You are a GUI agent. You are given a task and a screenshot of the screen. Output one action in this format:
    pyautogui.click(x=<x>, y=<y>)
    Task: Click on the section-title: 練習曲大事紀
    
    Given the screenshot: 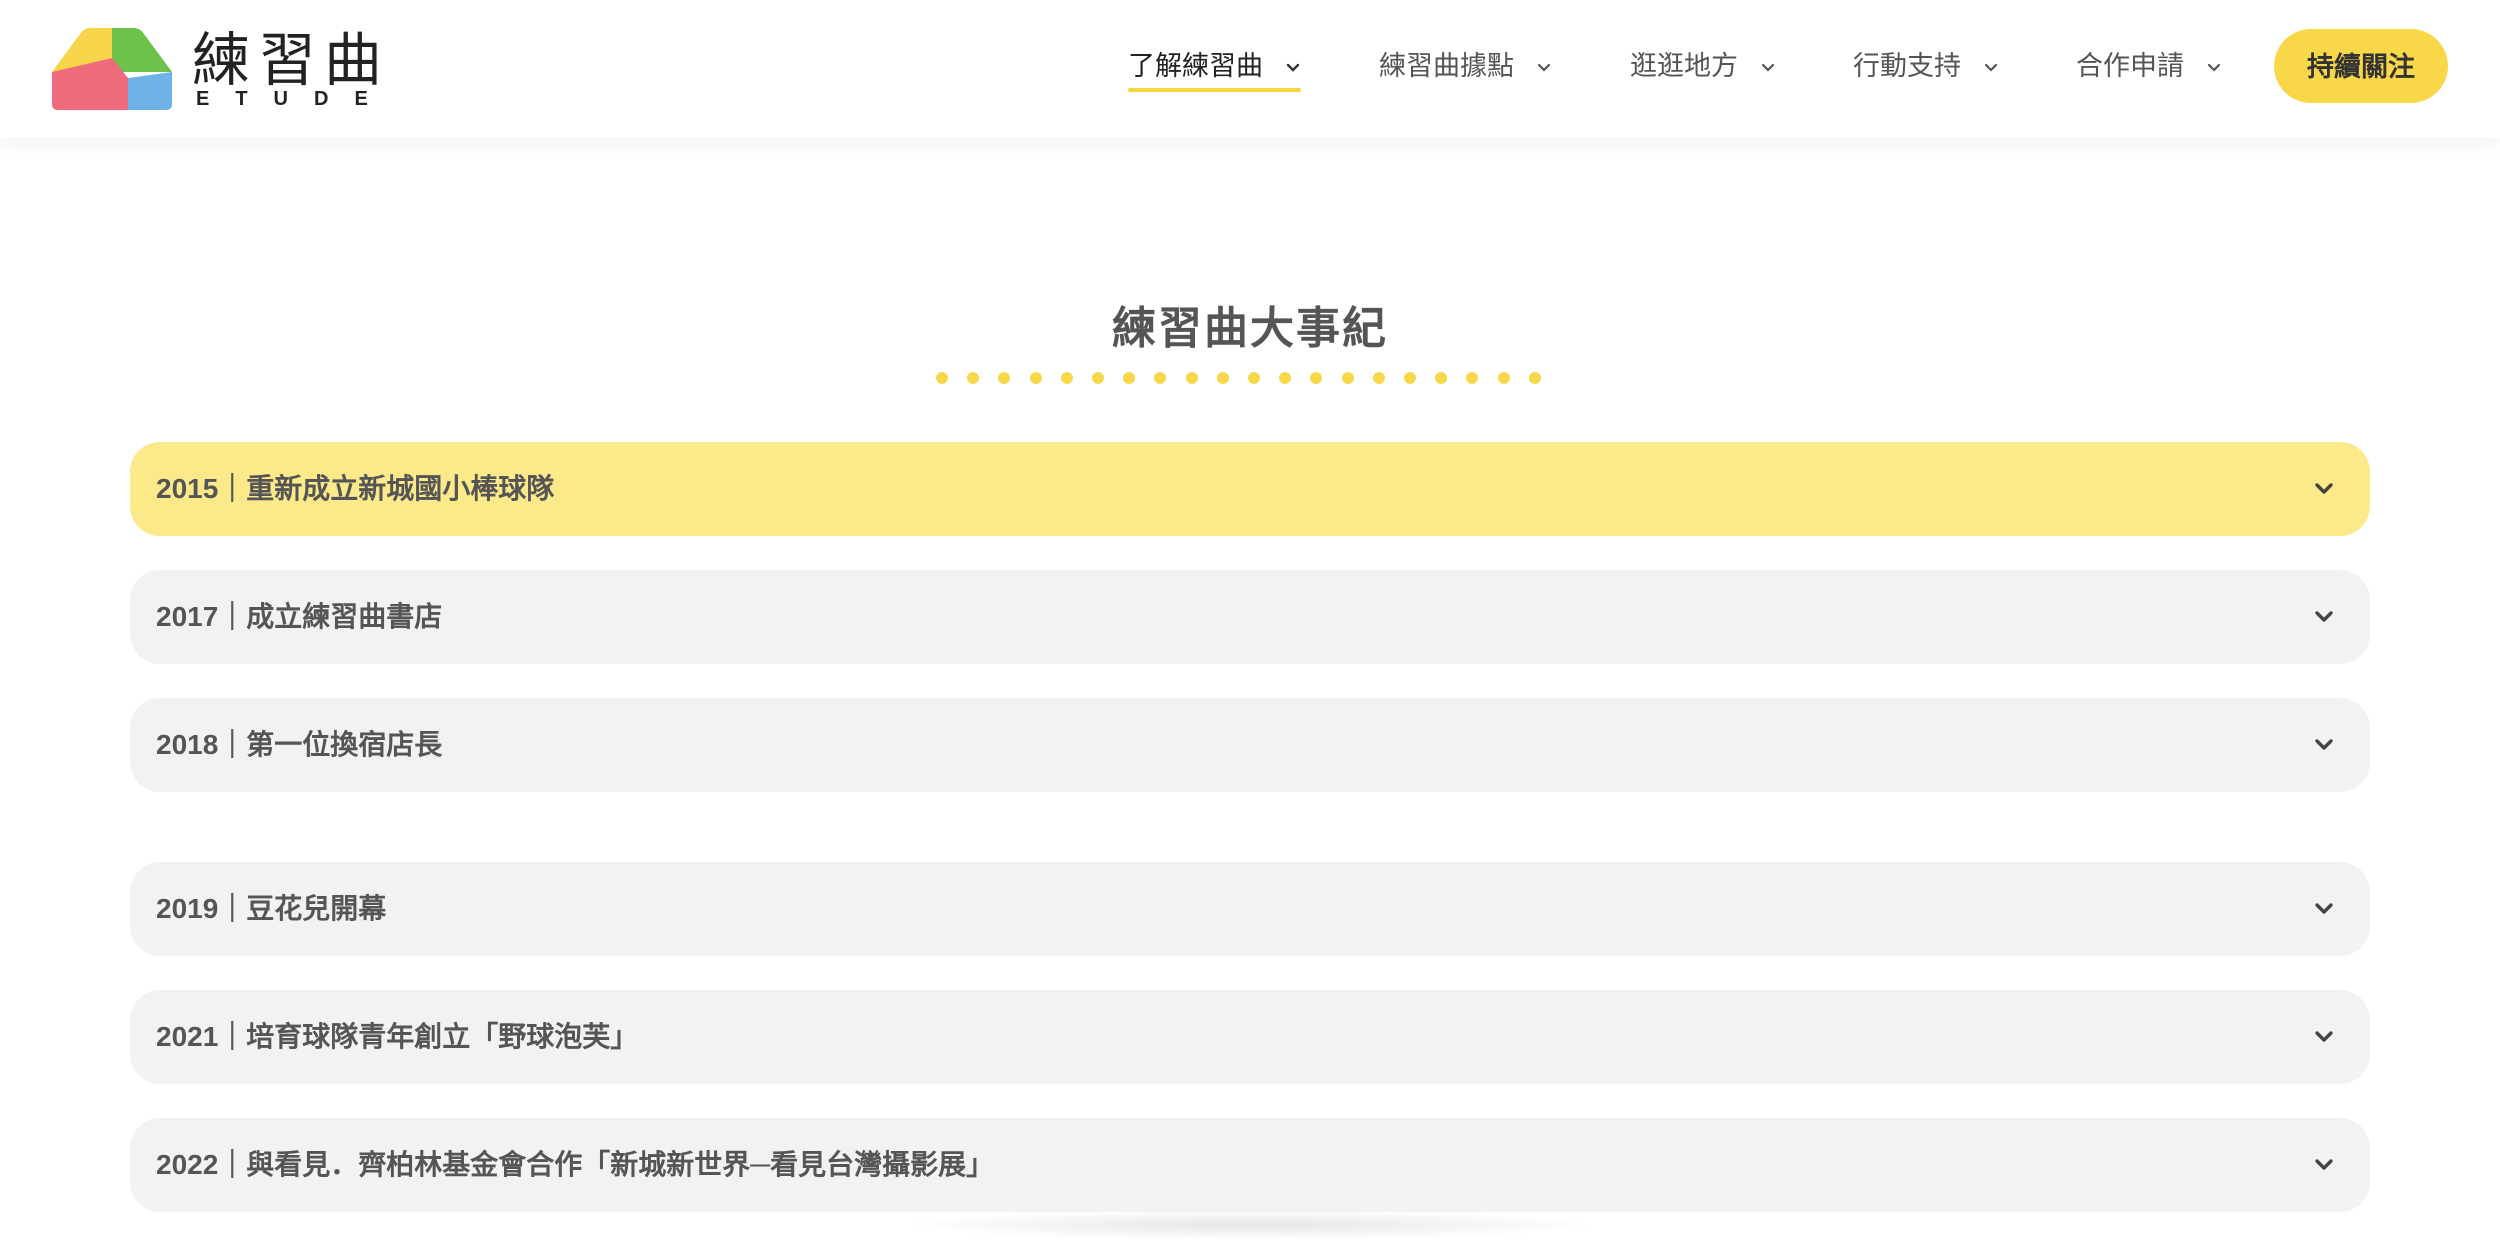 What is the action you would take?
    pyautogui.click(x=1250, y=328)
    